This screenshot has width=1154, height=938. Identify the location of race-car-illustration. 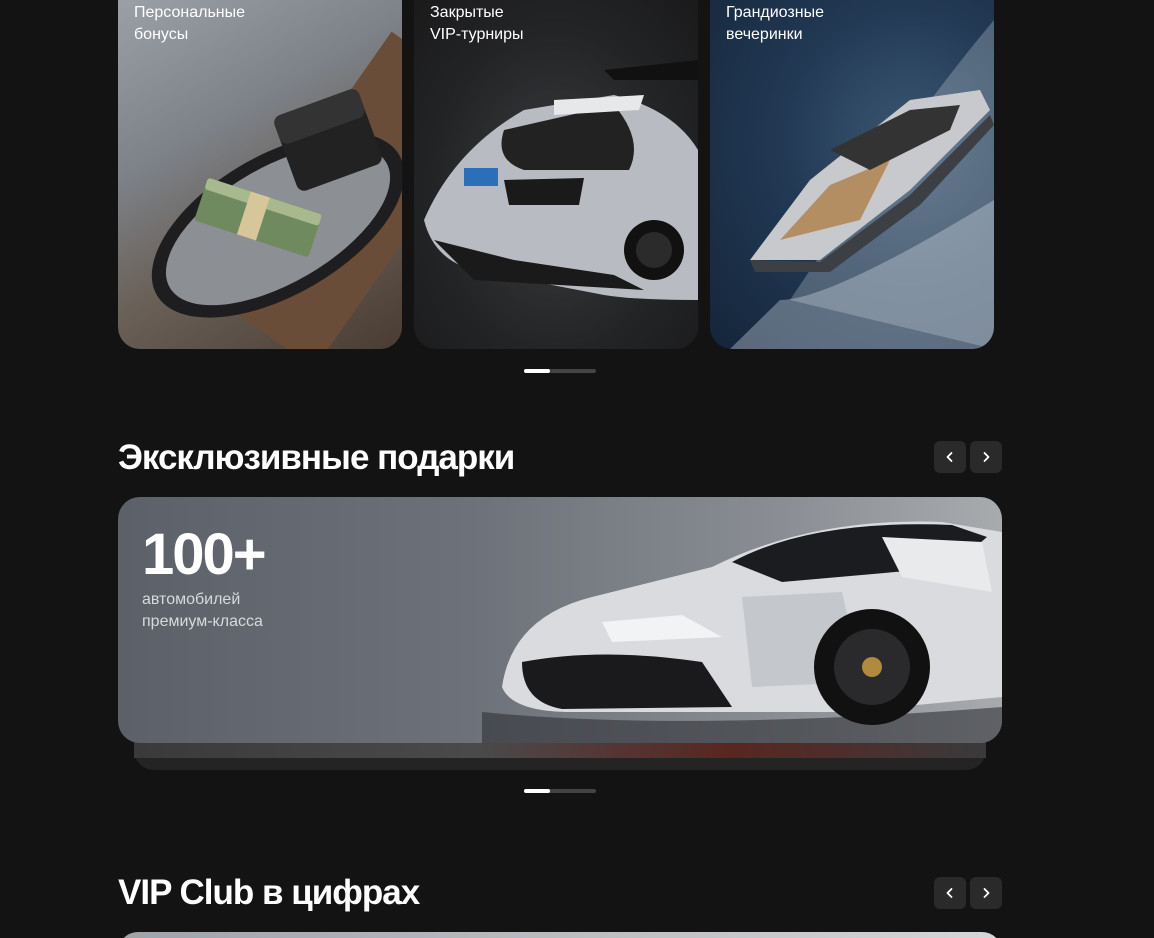
(561, 180).